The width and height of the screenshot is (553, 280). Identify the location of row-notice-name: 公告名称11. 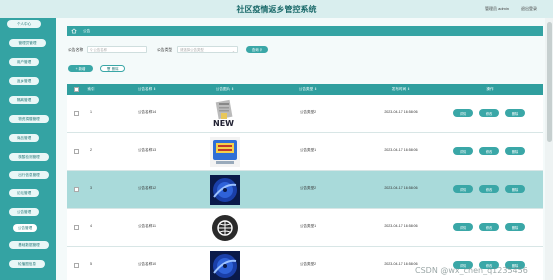
(147, 226).